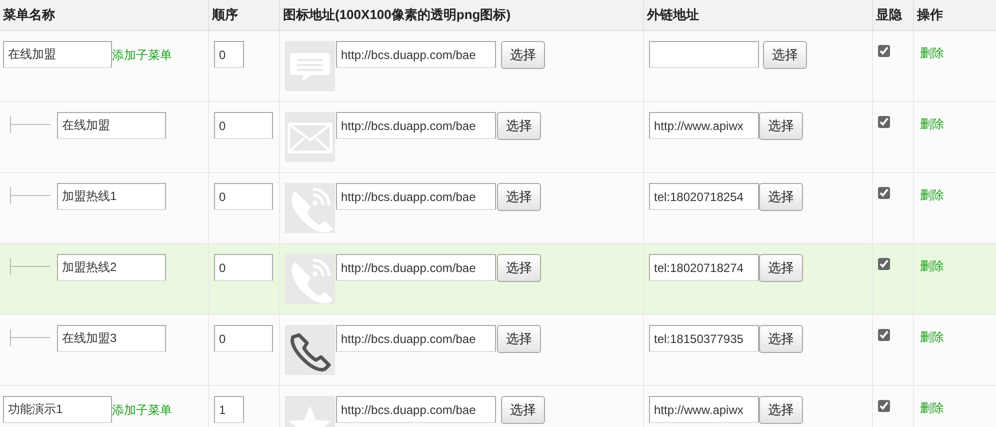 The image size is (996, 427). Describe the element at coordinates (310, 350) in the screenshot. I see `phone-icon` at that location.